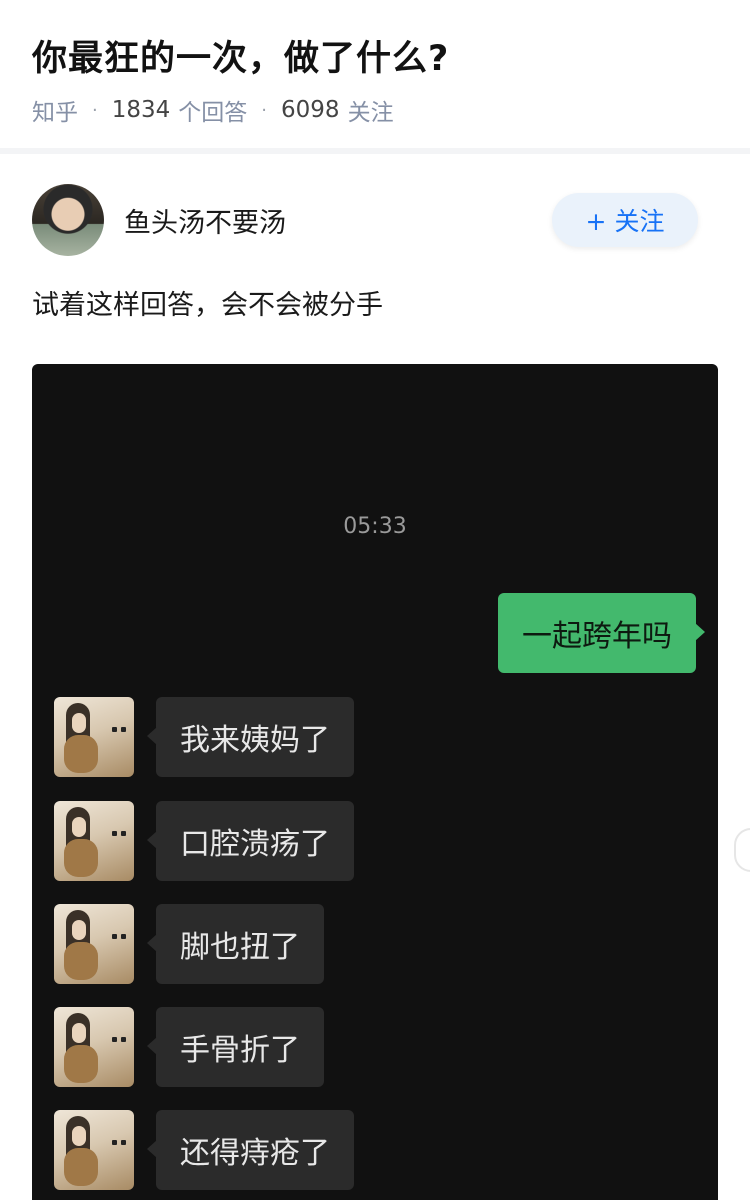 The image size is (750, 1200). I want to click on author-row: 鱼头汤不要汤 + 关注, so click(375, 220).